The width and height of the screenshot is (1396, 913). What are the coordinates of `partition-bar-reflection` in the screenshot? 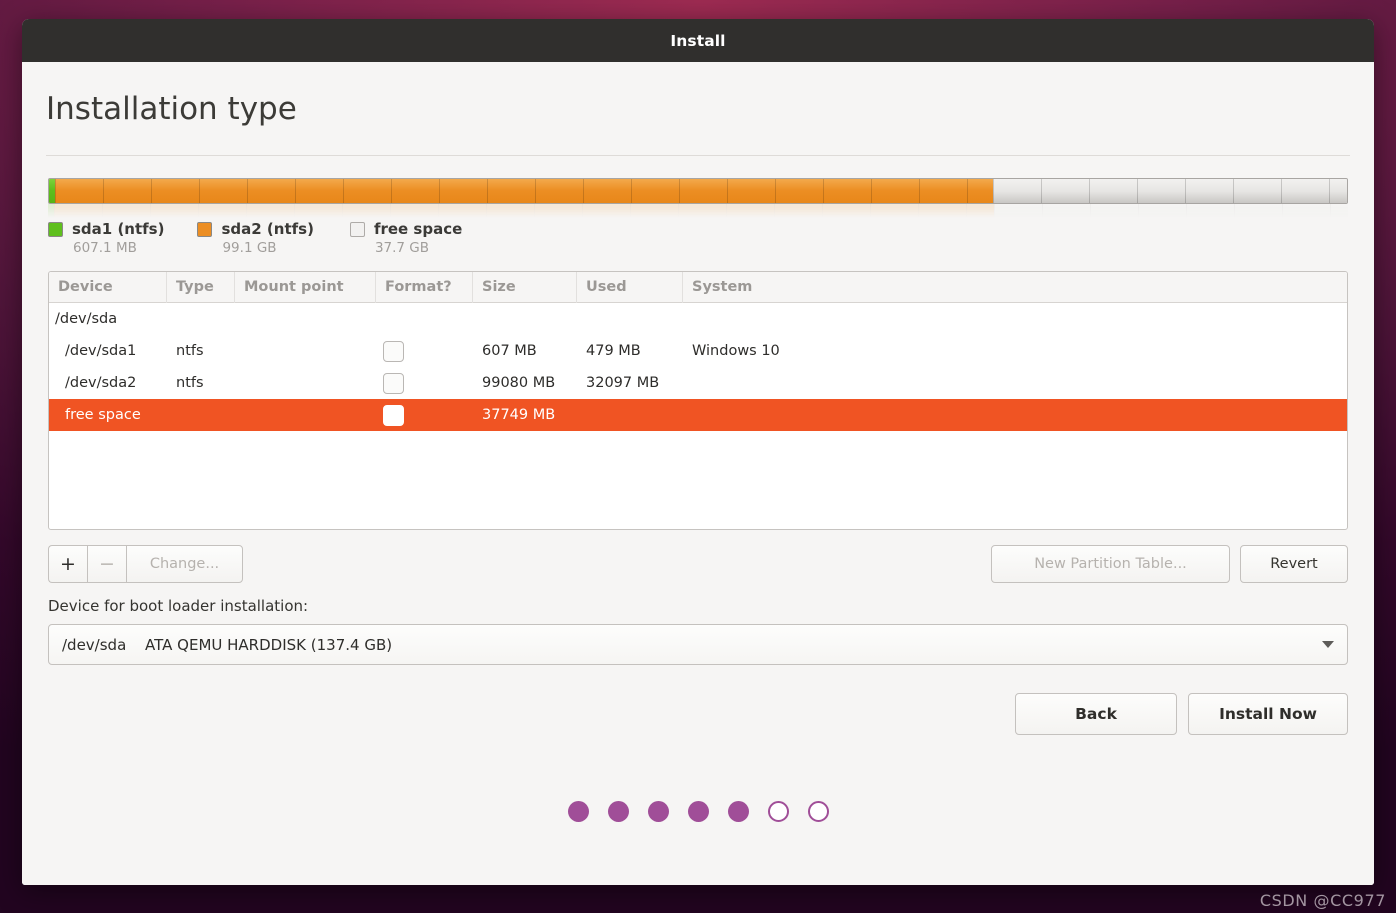 It's located at (698, 211).